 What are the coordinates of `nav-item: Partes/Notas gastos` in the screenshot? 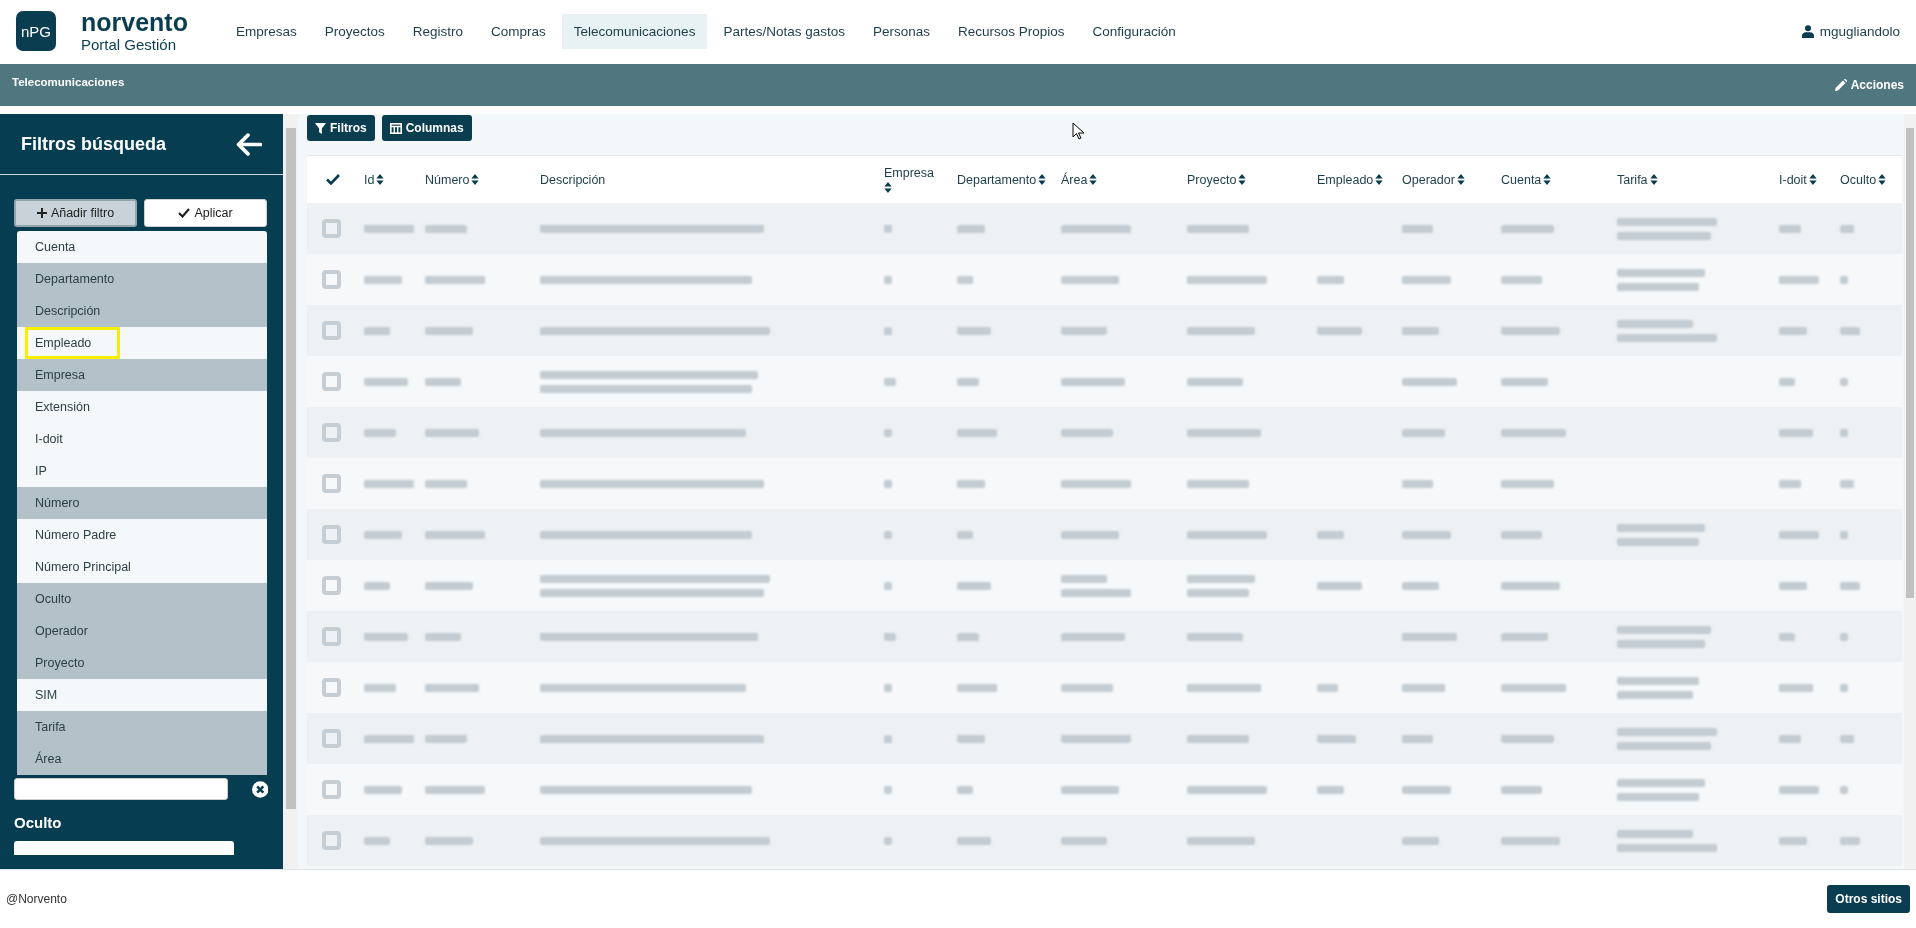 It's located at (784, 31).